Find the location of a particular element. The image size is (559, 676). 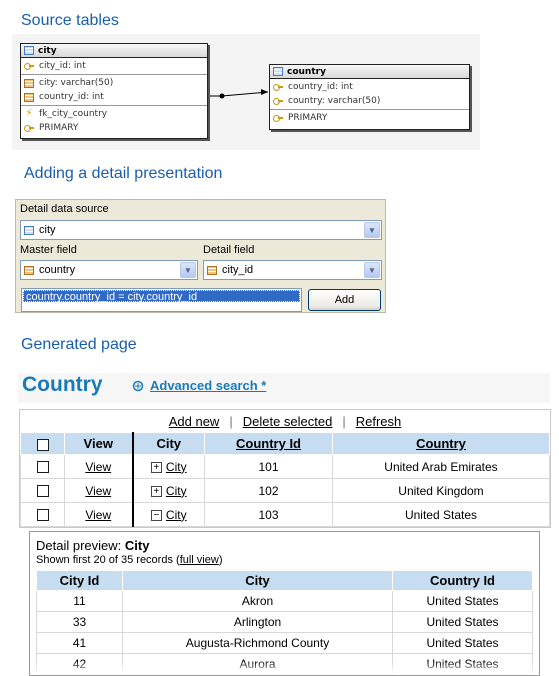

section-title-generated-page: Generated page is located at coordinates (79, 344).